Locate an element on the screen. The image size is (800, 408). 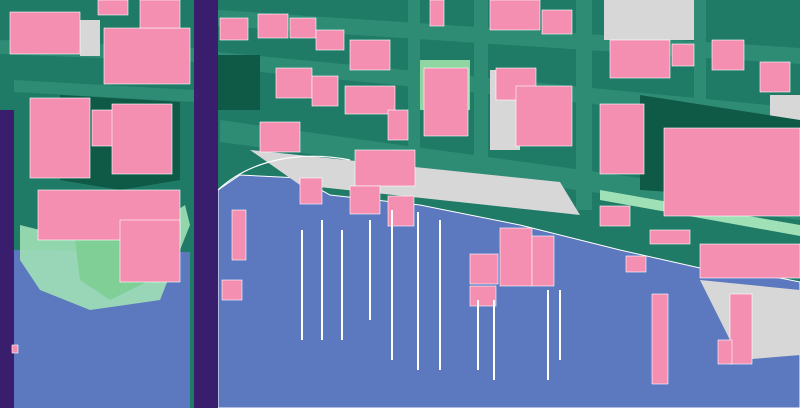
divider-strip-left is located at coordinates (7, 259).